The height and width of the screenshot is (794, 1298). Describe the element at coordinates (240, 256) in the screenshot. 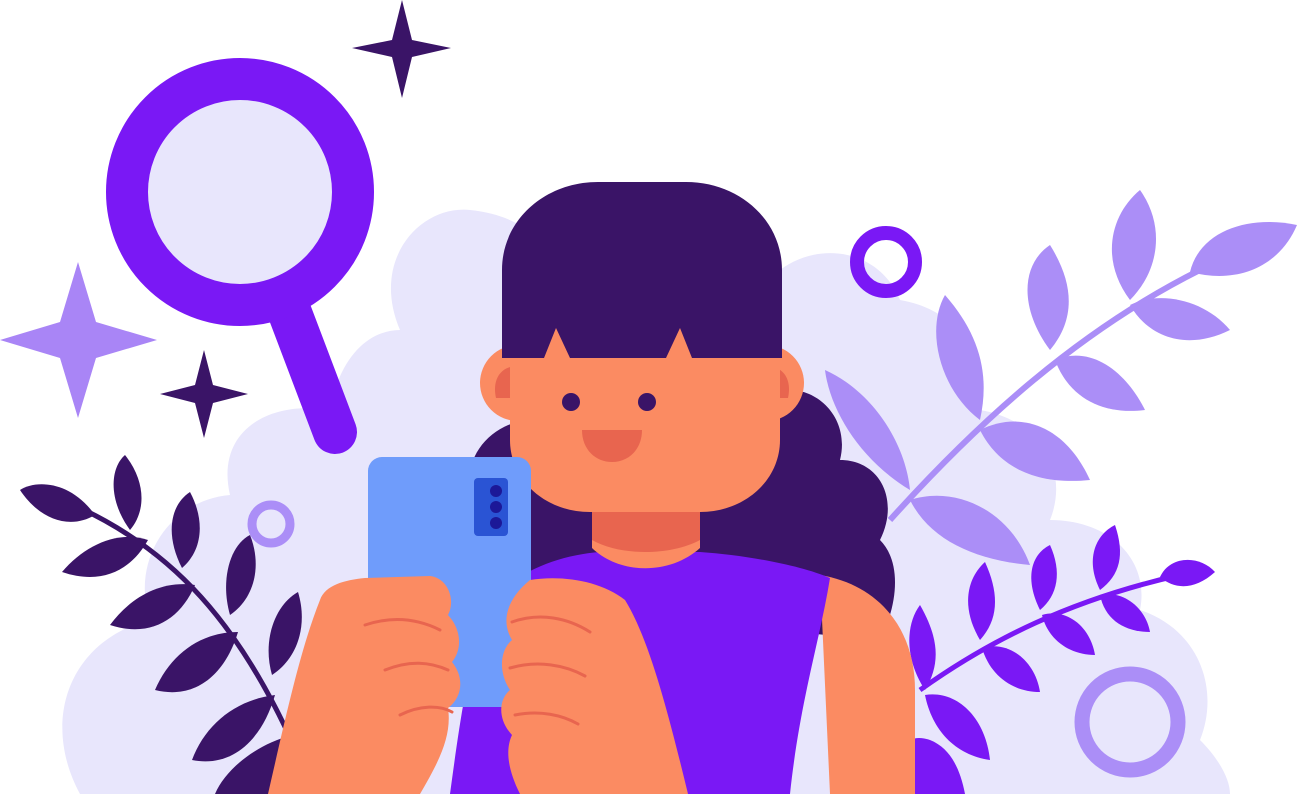

I see `magnifying-glass-icon` at that location.